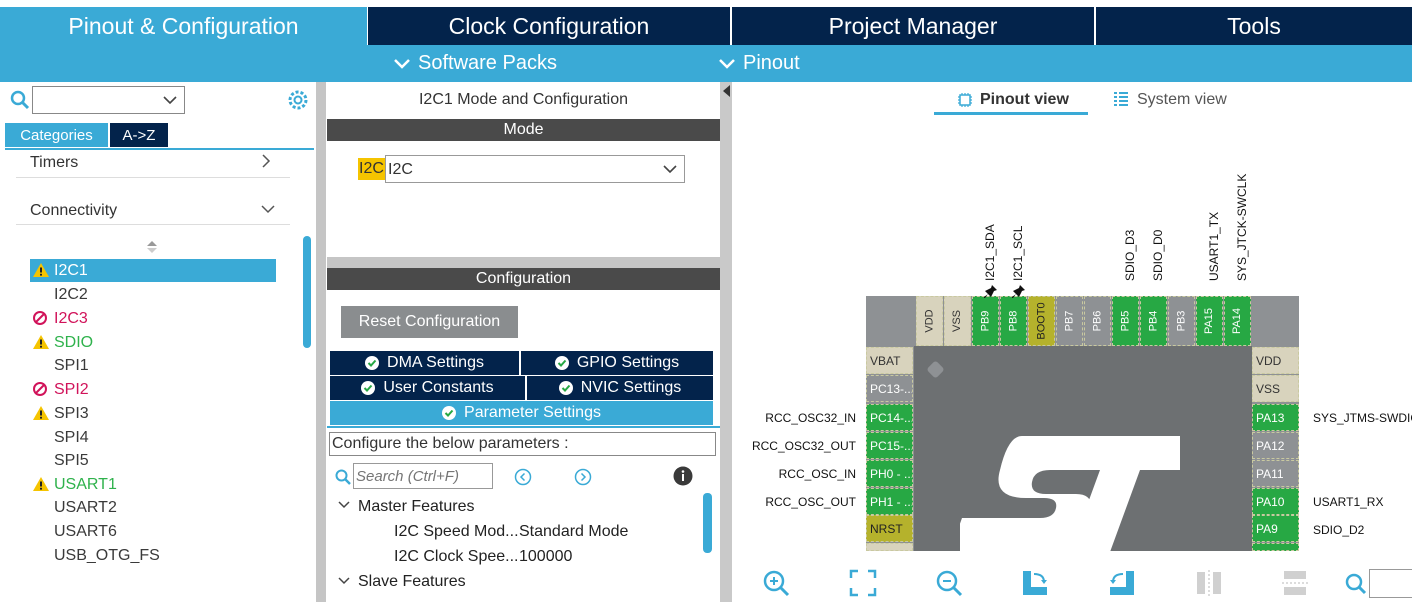 The image size is (1412, 602). I want to click on tab-project-manager: Project Manager, so click(913, 26).